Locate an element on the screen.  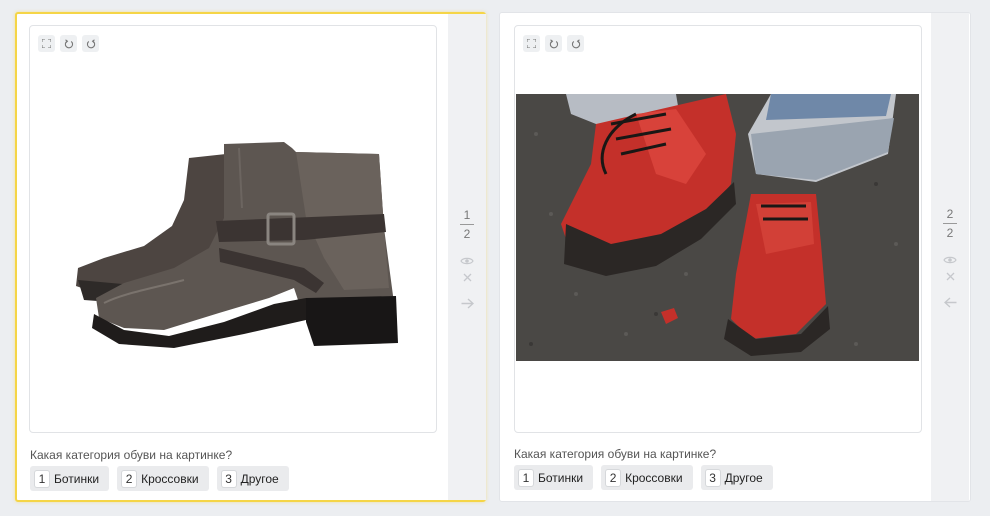
task-counter: 2 2 is located at coordinates (950, 223).